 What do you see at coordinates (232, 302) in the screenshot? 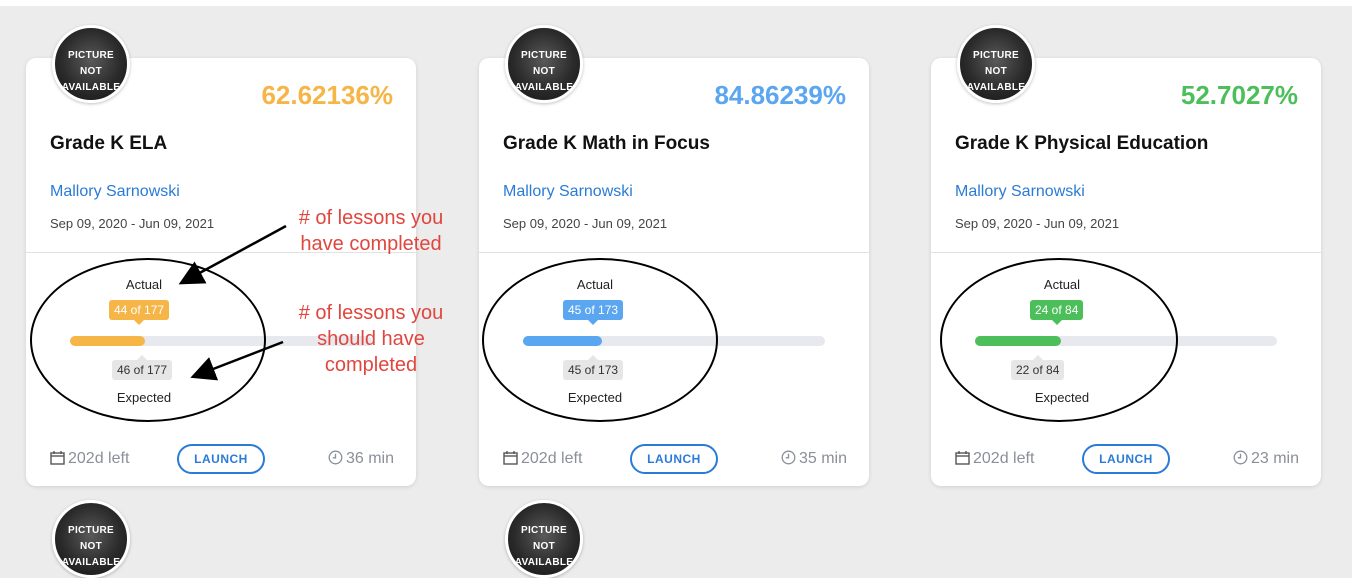
I see `annotation-arrows` at bounding box center [232, 302].